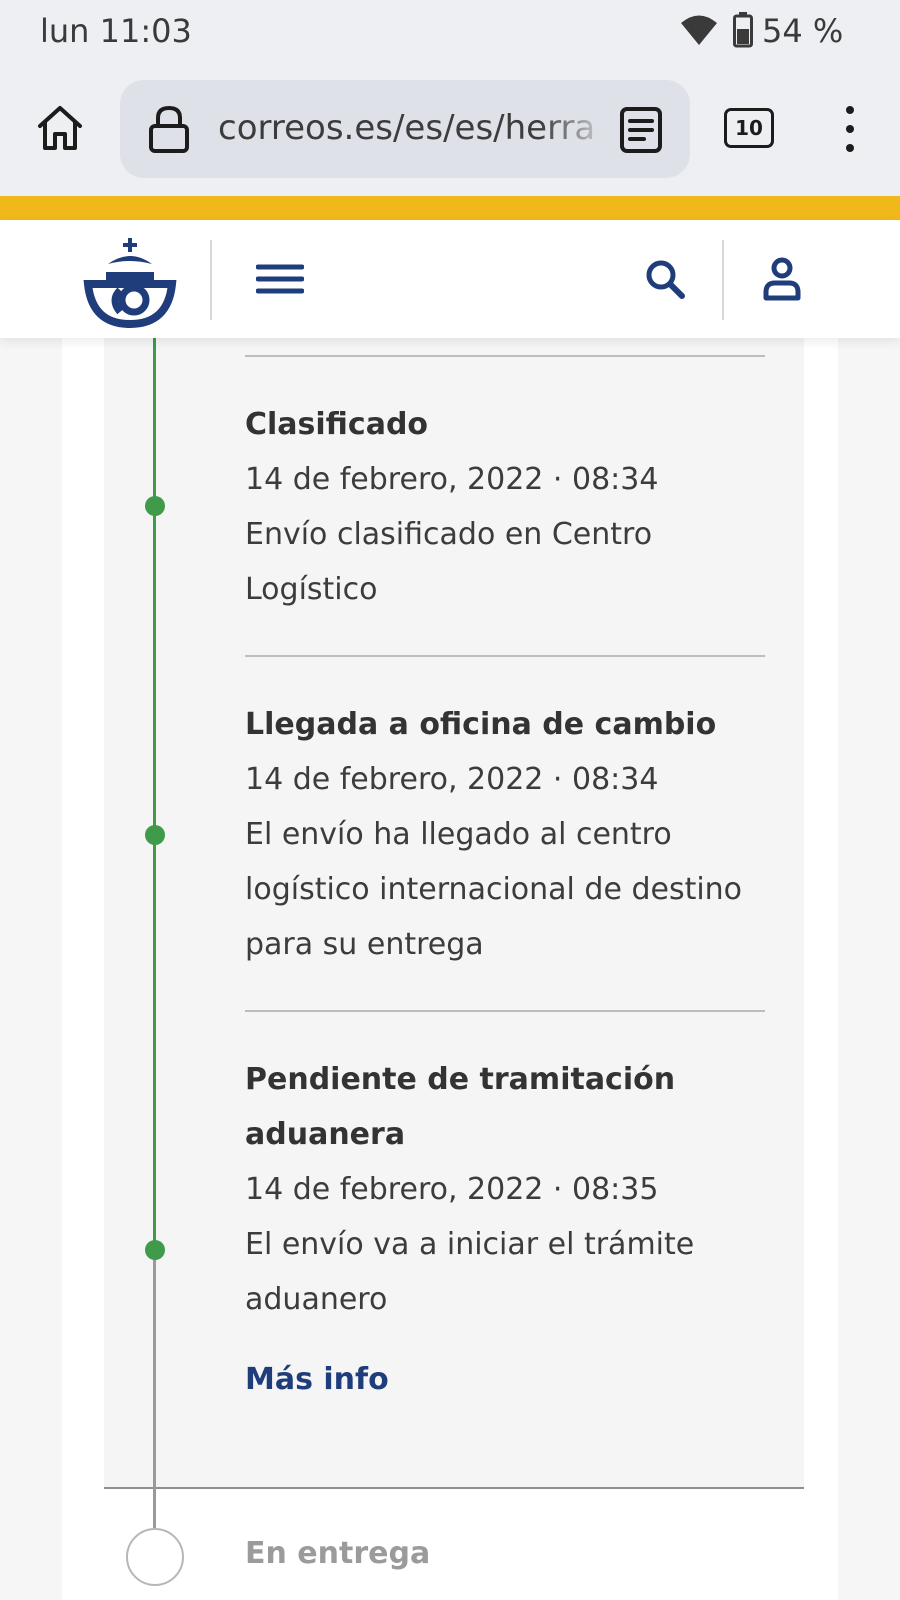 This screenshot has height=1600, width=900. What do you see at coordinates (316, 1299) in the screenshot?
I see `event-description: aduanero` at bounding box center [316, 1299].